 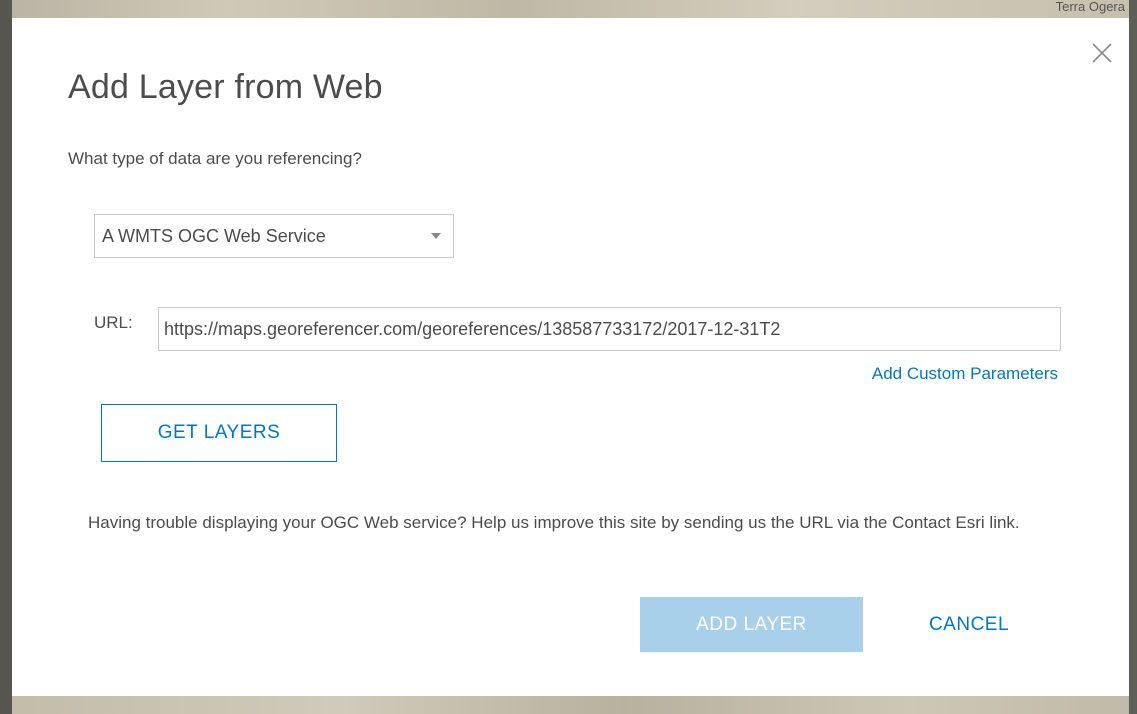 I want to click on data-type-question: What type of data are you referencing?, so click(x=215, y=158).